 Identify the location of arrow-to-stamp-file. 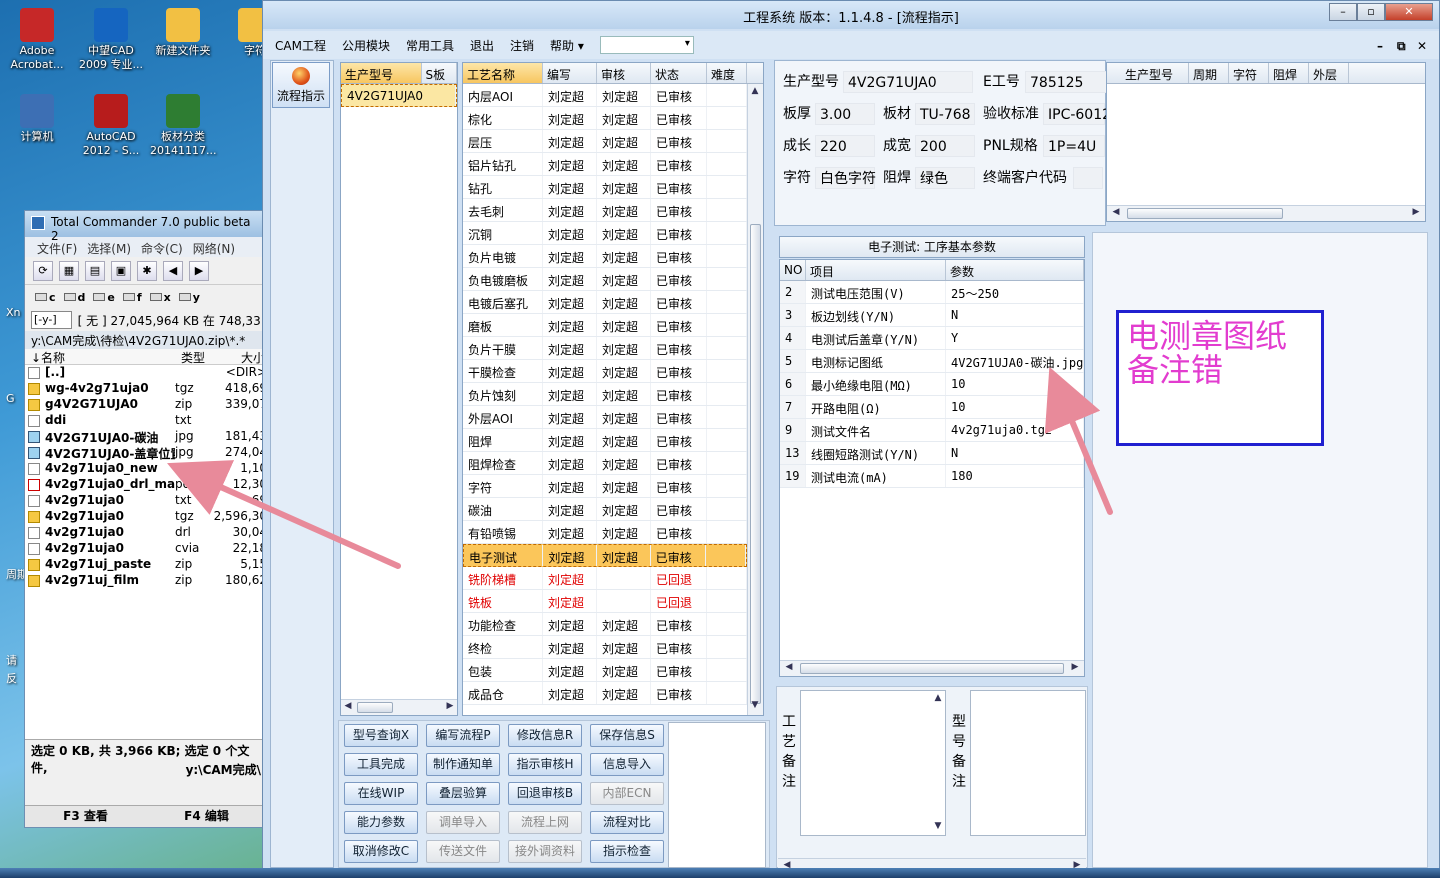
(284, 514).